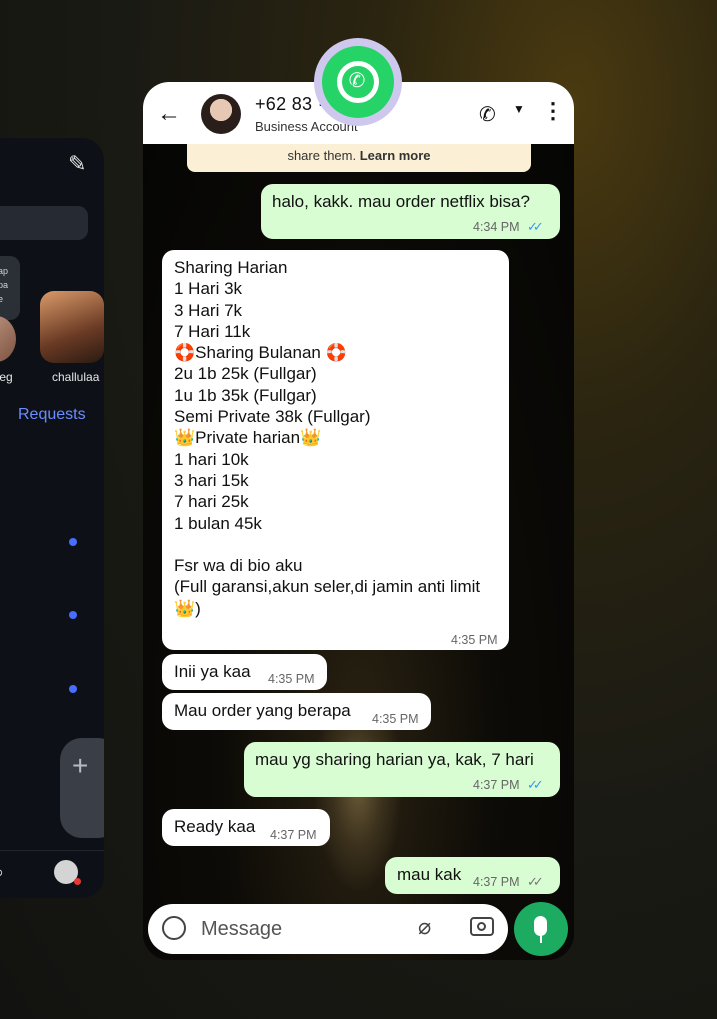 The image size is (717, 1019). I want to click on requests-link: Requests, so click(52, 415).